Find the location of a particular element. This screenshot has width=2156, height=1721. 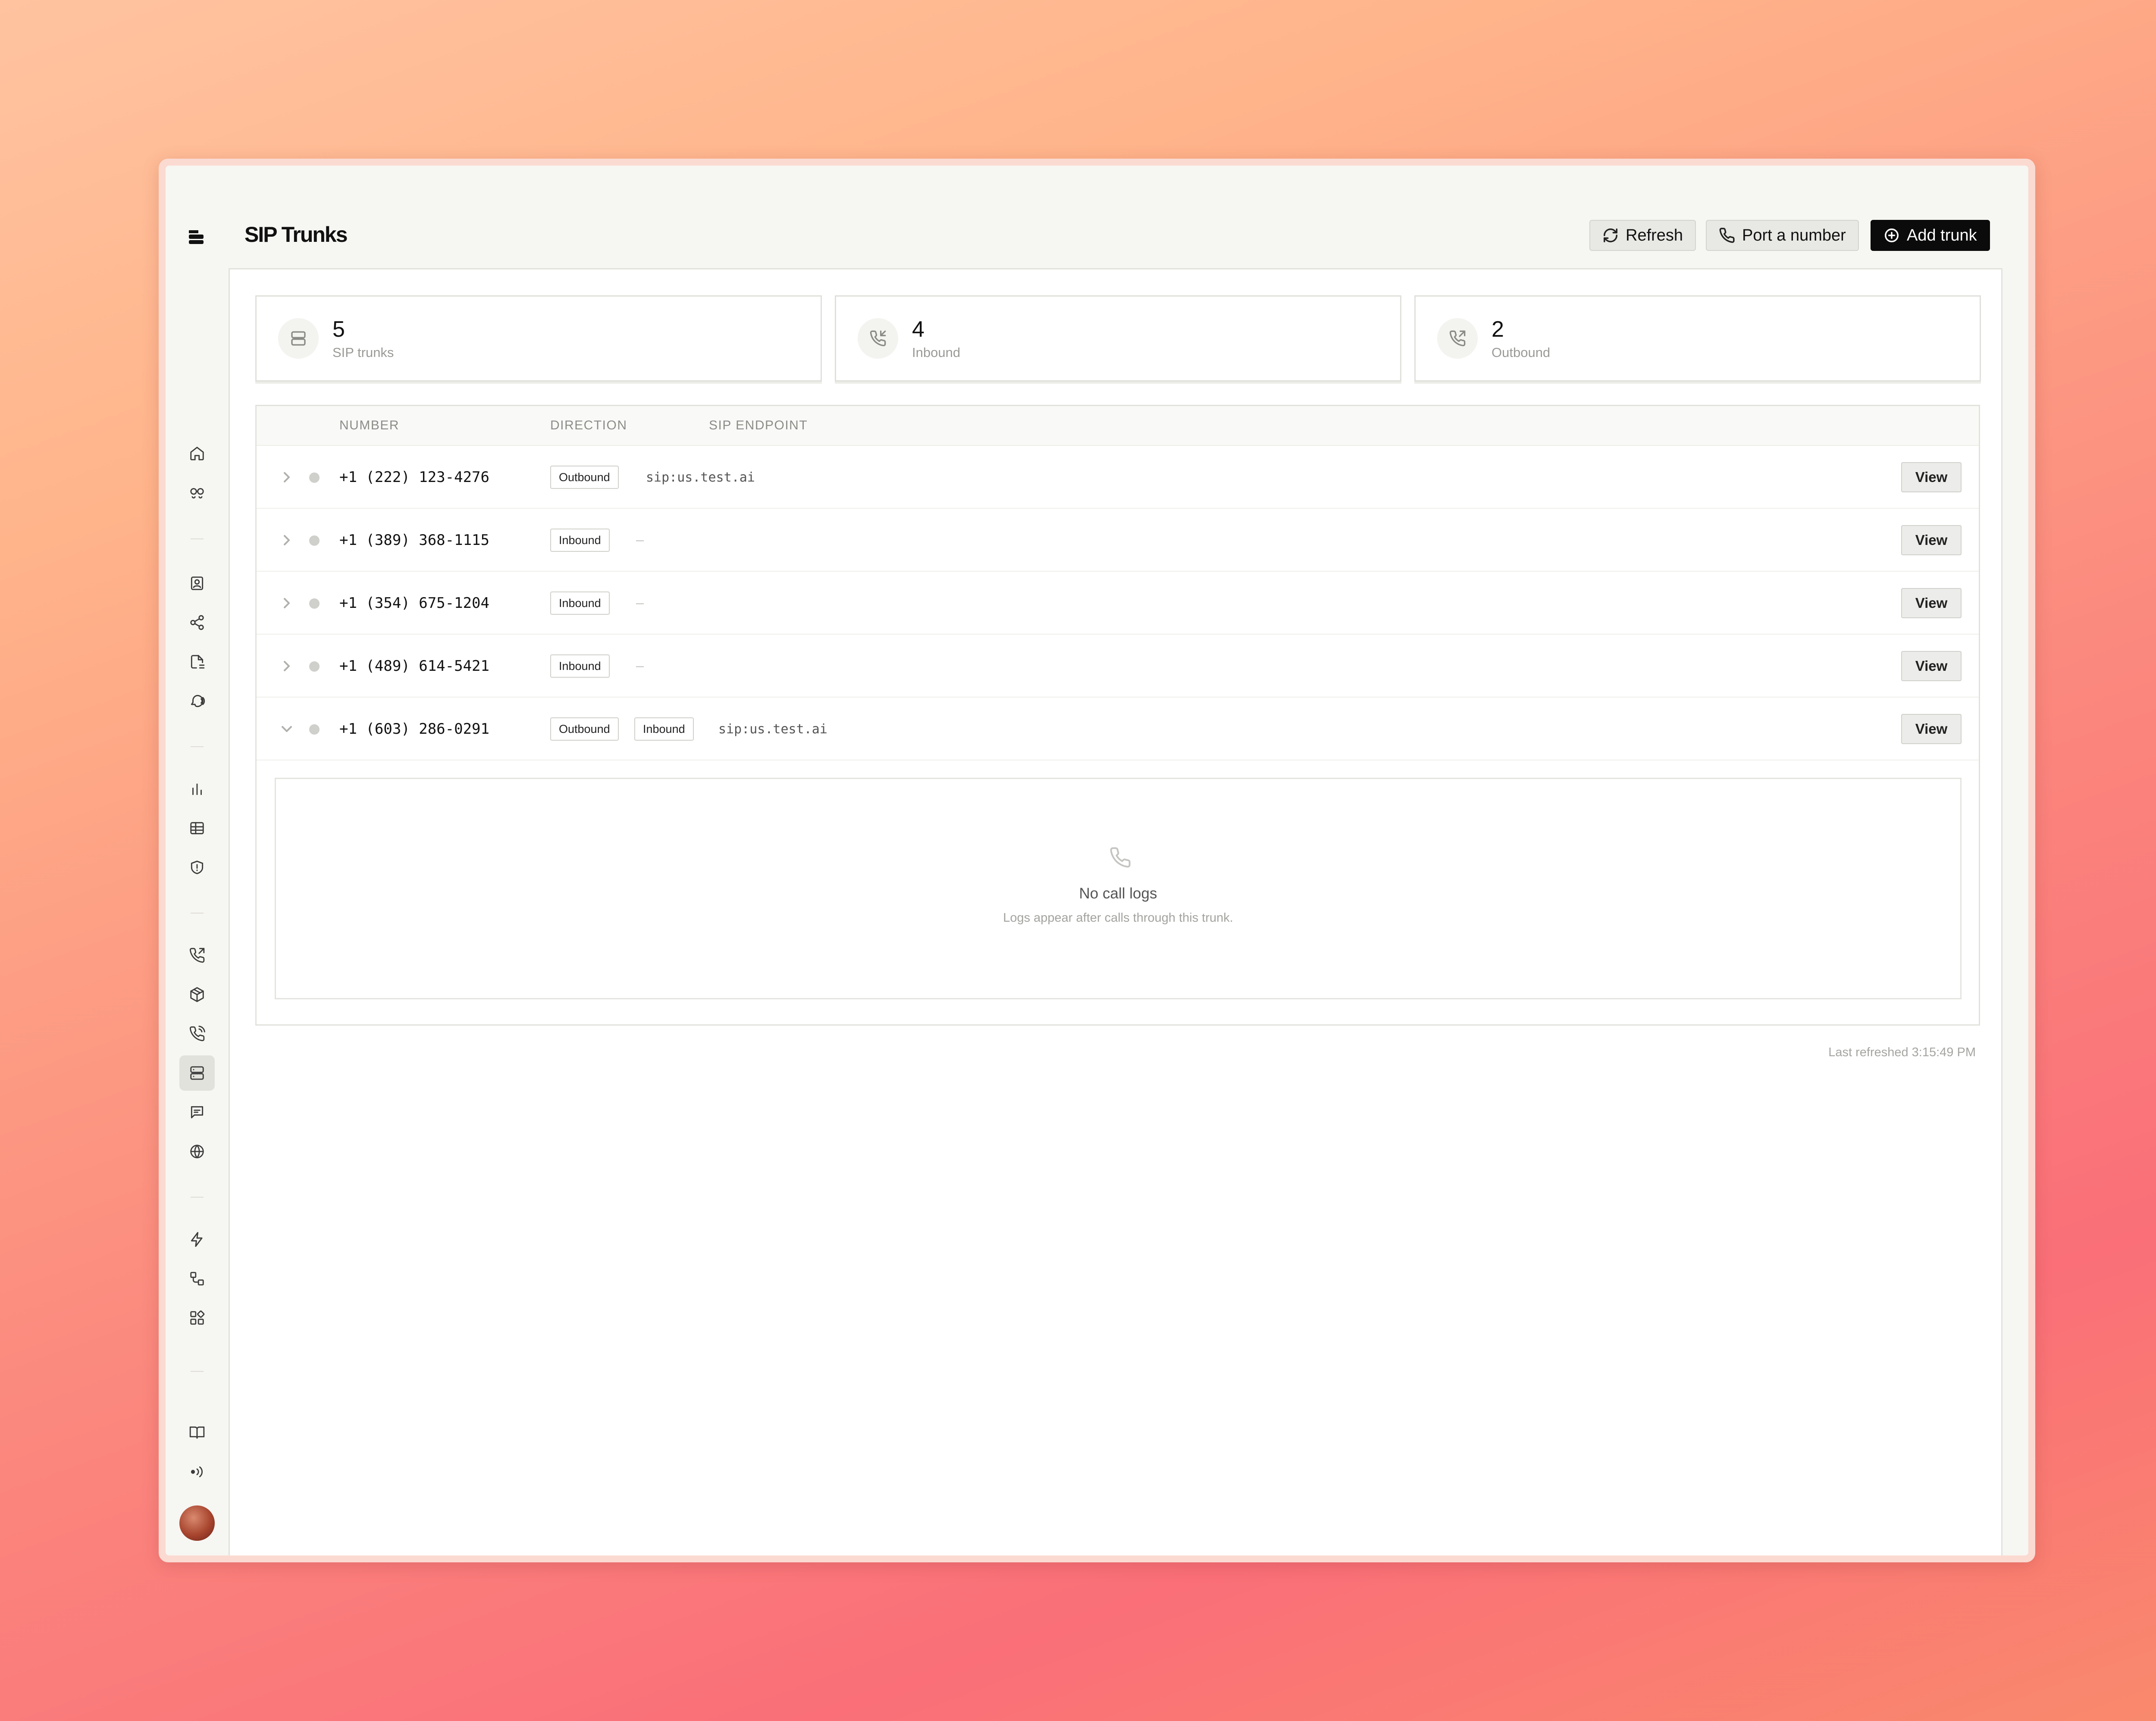

integrations-icon is located at coordinates (197, 1318).